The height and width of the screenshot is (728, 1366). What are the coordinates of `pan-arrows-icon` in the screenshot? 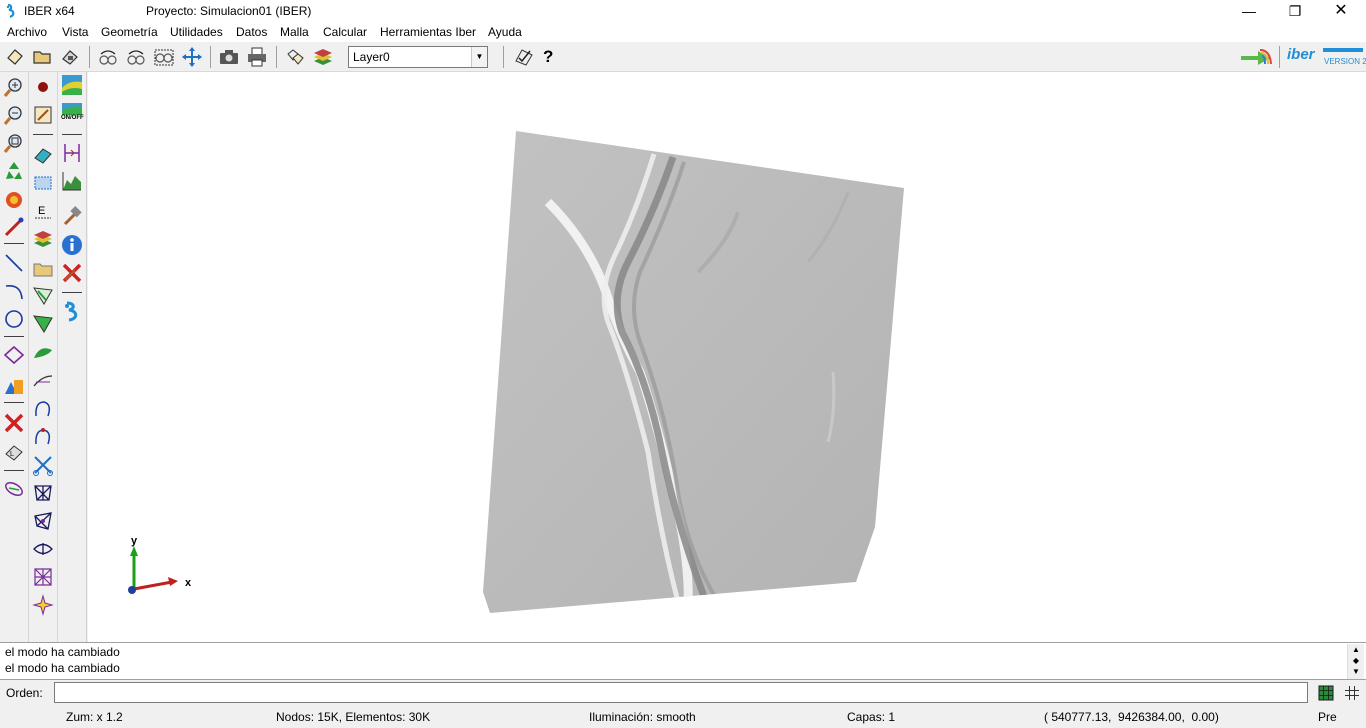 It's located at (192, 57).